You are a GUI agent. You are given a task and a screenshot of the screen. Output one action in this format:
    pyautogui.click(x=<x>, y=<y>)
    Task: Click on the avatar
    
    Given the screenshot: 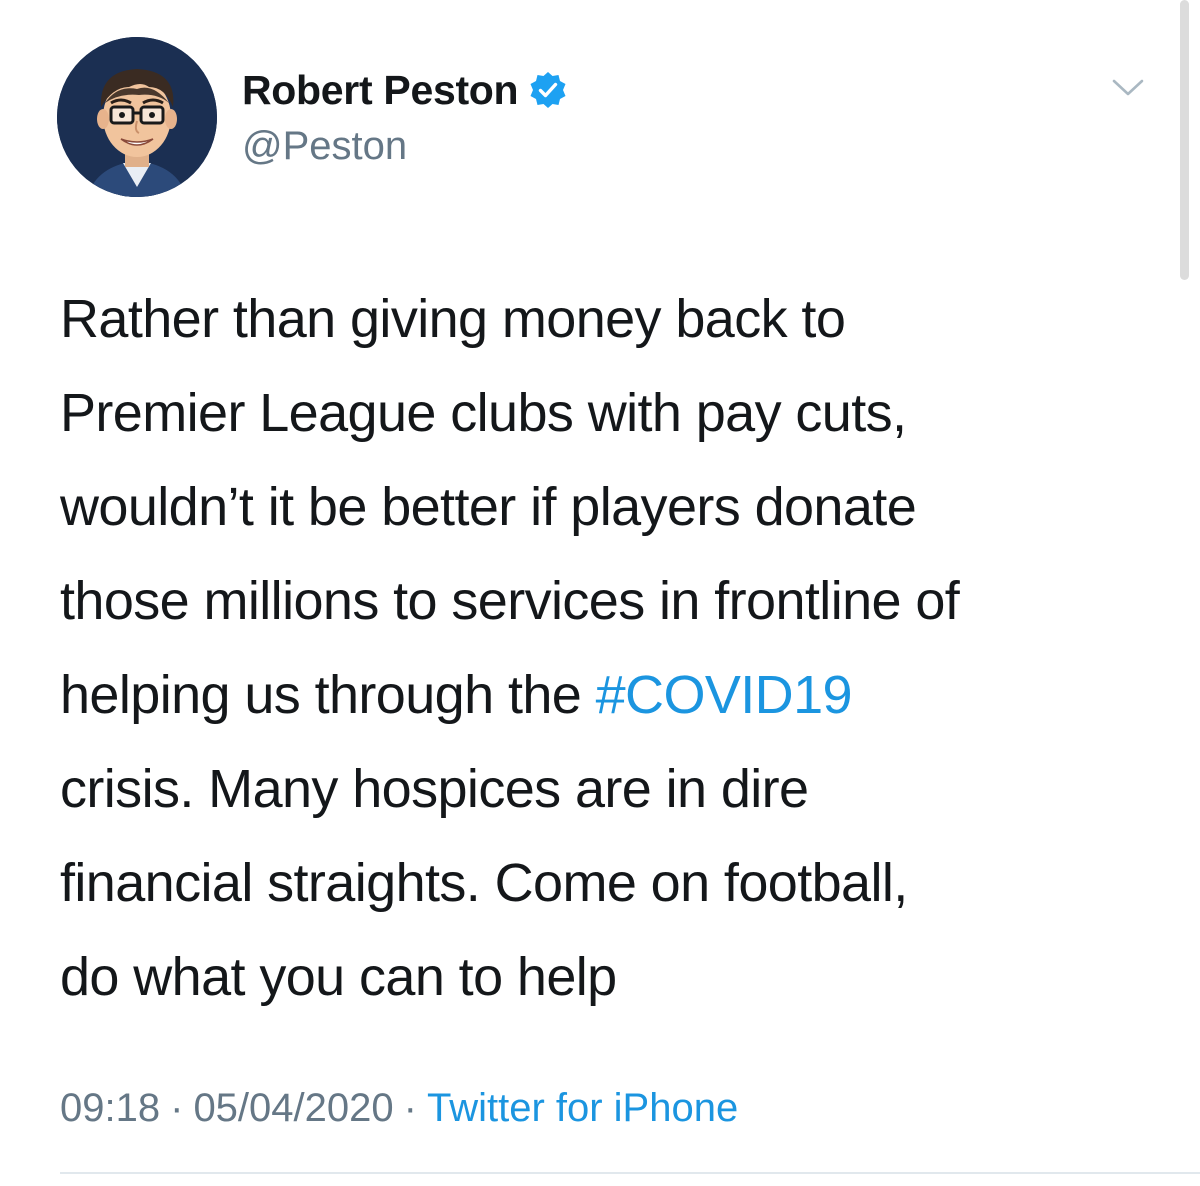 What is the action you would take?
    pyautogui.click(x=137, y=117)
    